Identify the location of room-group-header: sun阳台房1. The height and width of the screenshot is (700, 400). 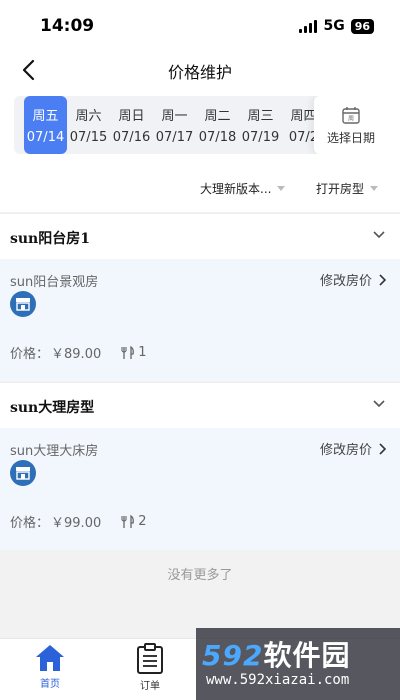
(200, 236).